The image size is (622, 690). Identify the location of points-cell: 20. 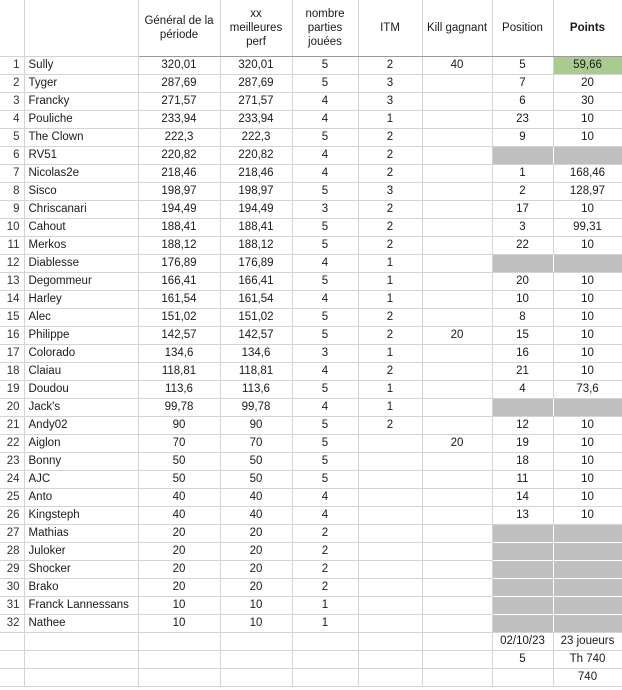
(587, 83).